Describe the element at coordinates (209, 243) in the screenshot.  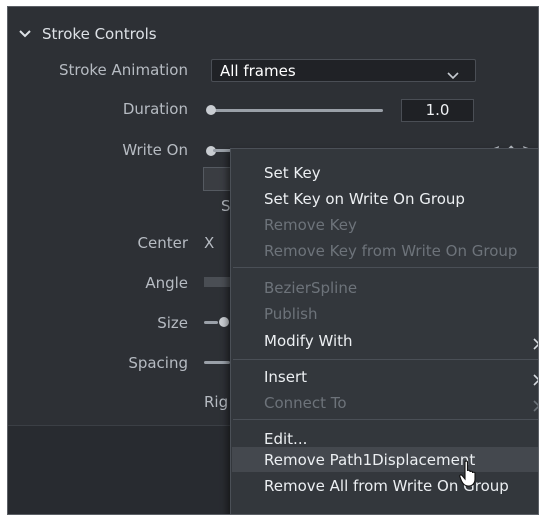
I see `center-x-label: X` at that location.